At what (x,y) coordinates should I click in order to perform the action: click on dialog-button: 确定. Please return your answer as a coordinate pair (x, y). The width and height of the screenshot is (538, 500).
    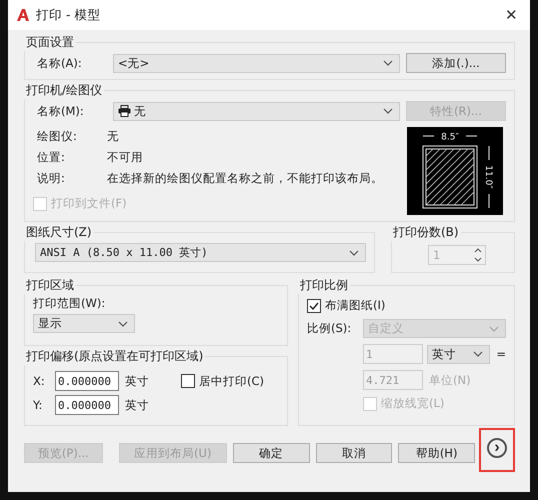
    Looking at the image, I should click on (271, 453).